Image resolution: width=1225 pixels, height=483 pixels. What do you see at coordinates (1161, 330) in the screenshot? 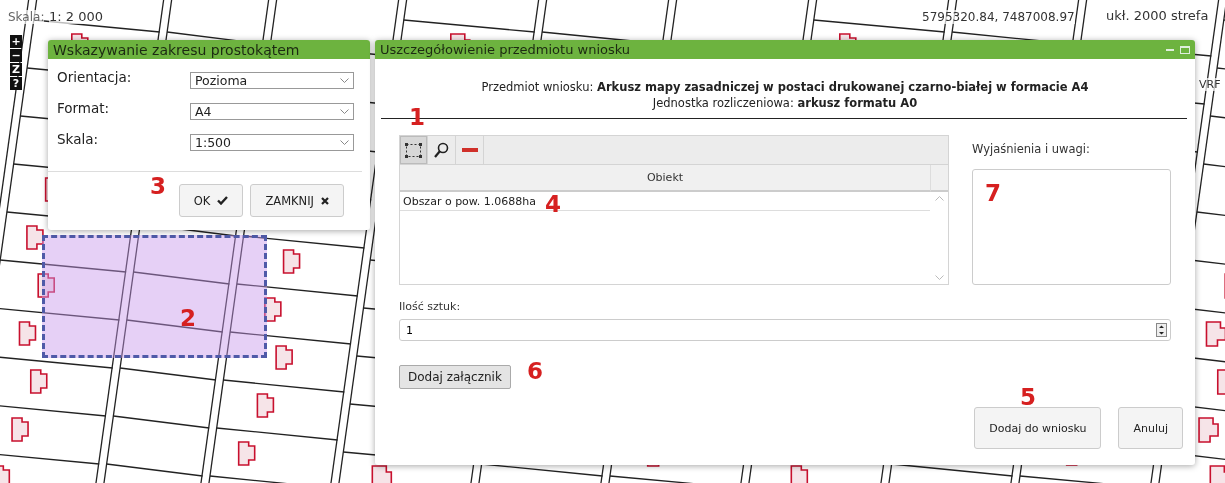
I see `spinner-icon` at bounding box center [1161, 330].